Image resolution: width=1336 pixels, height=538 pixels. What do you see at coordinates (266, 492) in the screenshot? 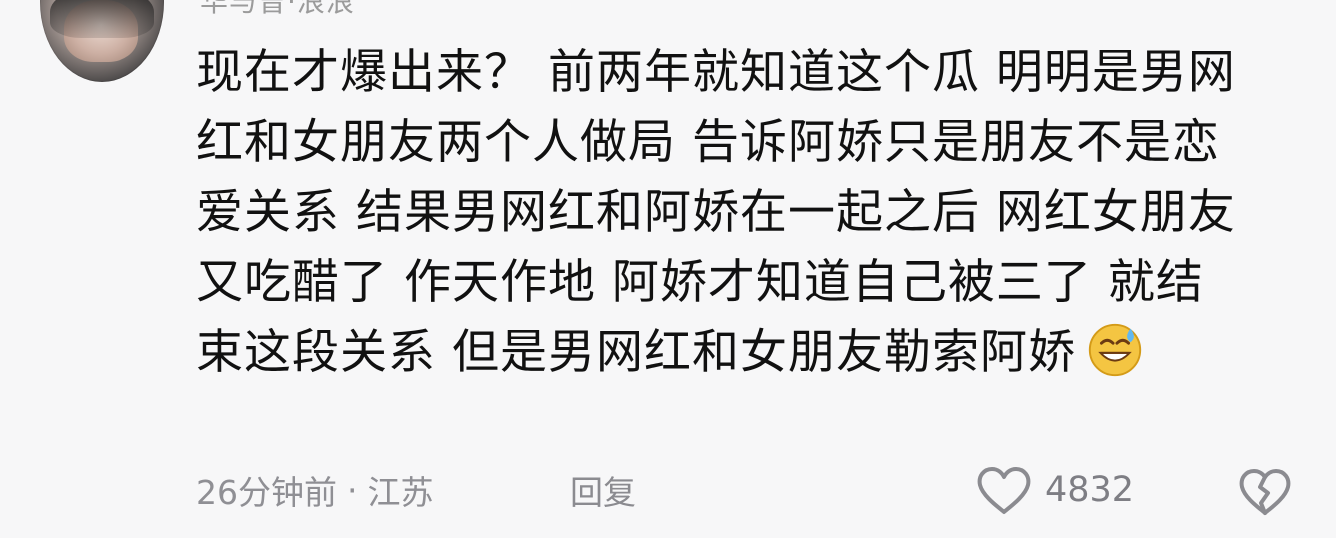
I see `timestamp: 26分钟前` at bounding box center [266, 492].